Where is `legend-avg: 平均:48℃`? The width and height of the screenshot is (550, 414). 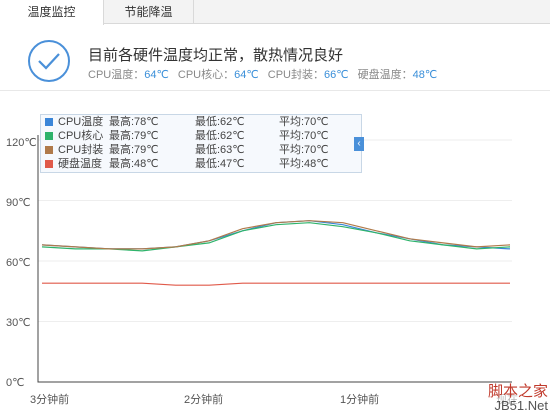
legend-avg: 平均:48℃ is located at coordinates (304, 164).